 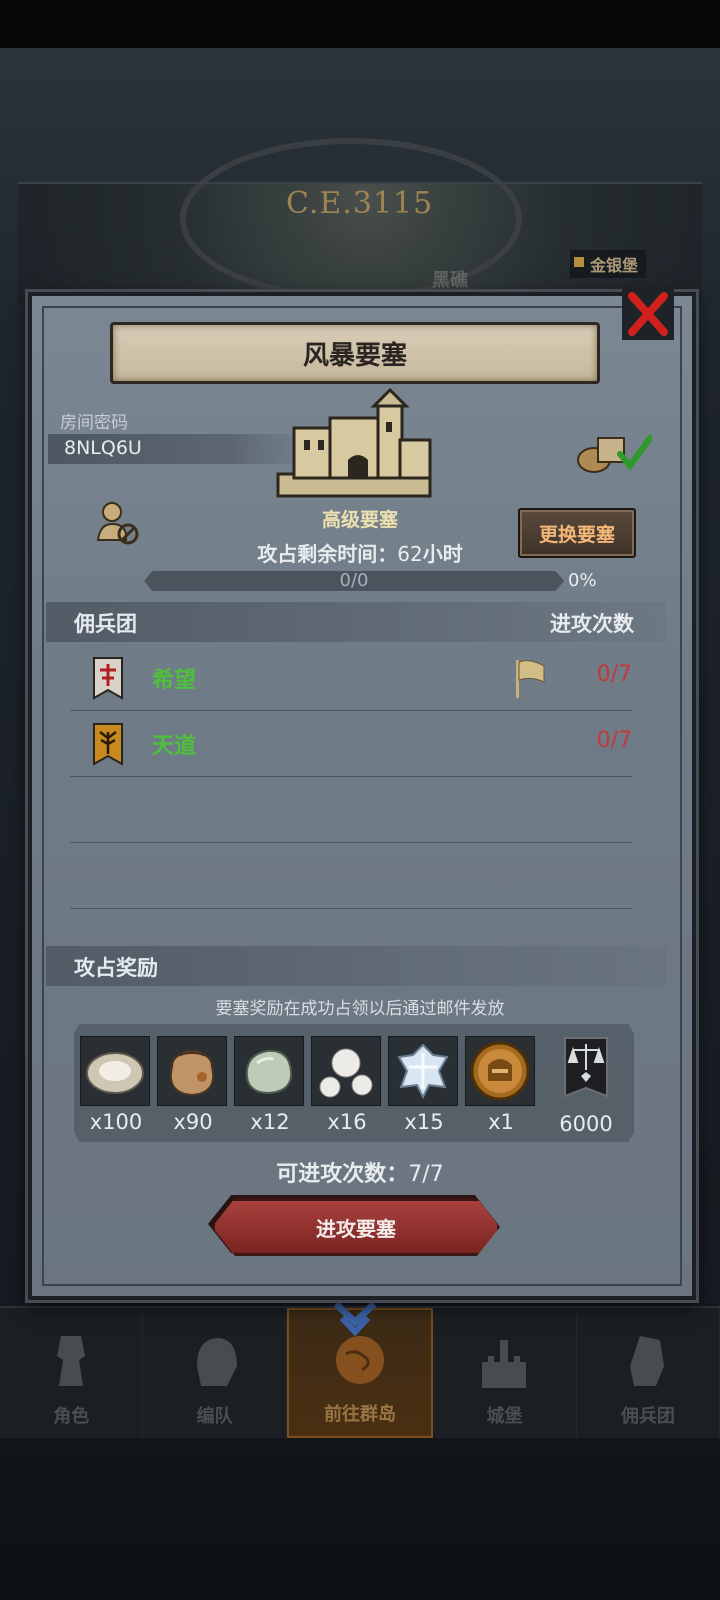 What do you see at coordinates (118, 523) in the screenshot?
I see `no-person-icon` at bounding box center [118, 523].